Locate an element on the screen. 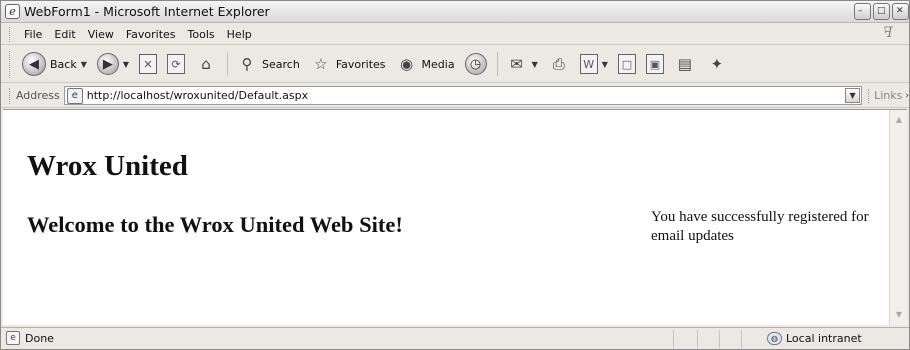 This screenshot has width=910, height=350. forward-dropdown-icon: ▼ is located at coordinates (126, 64).